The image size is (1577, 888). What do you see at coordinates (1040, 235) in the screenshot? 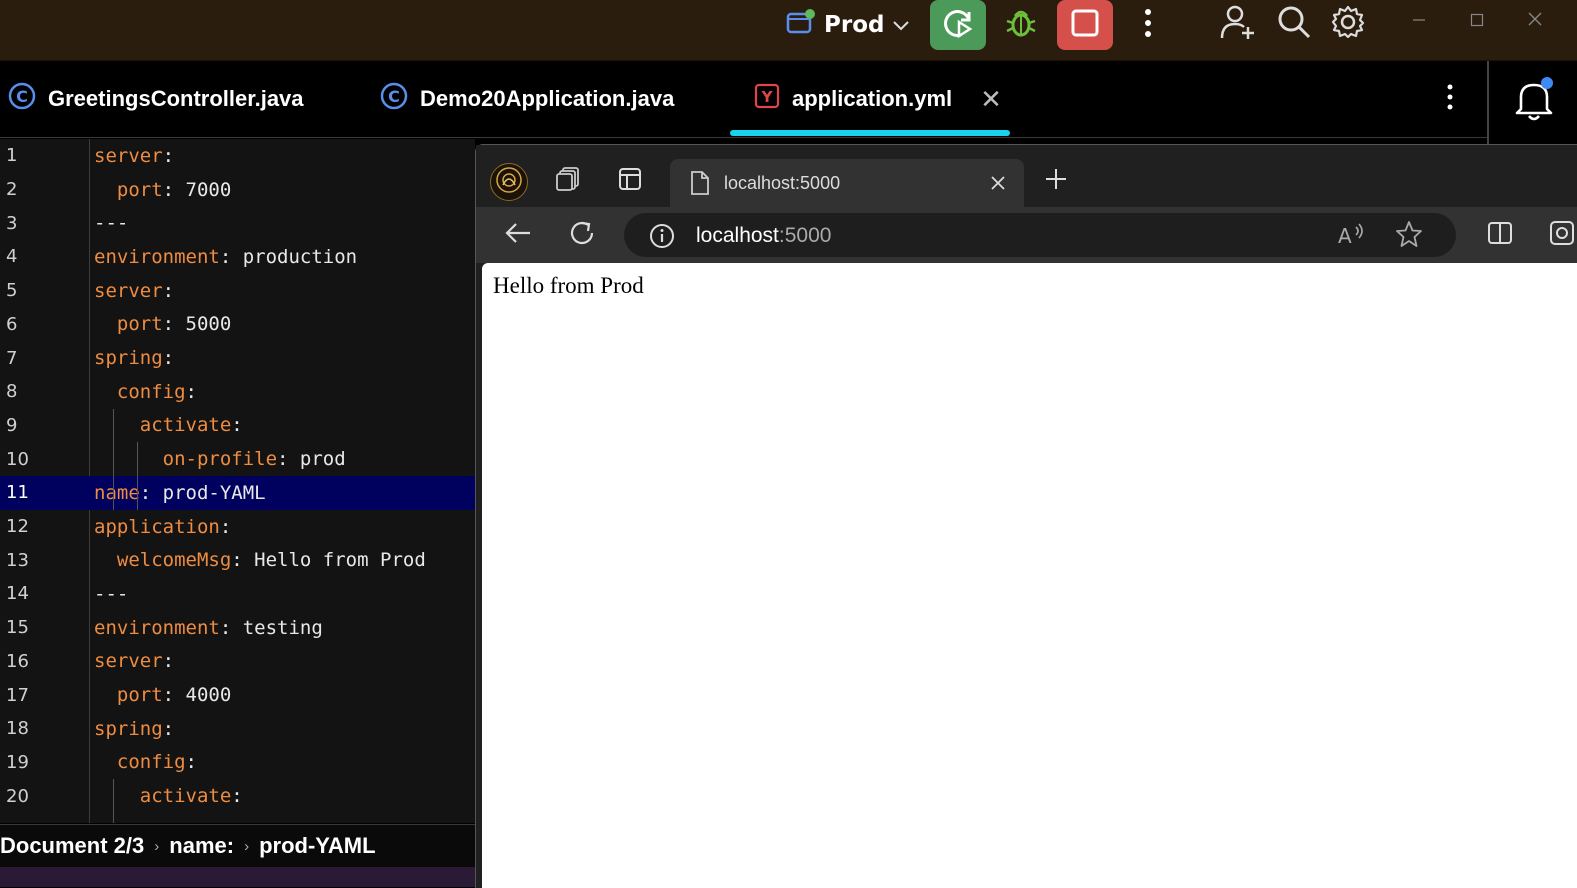
I see `address-bar: localhost:5000 A` at bounding box center [1040, 235].